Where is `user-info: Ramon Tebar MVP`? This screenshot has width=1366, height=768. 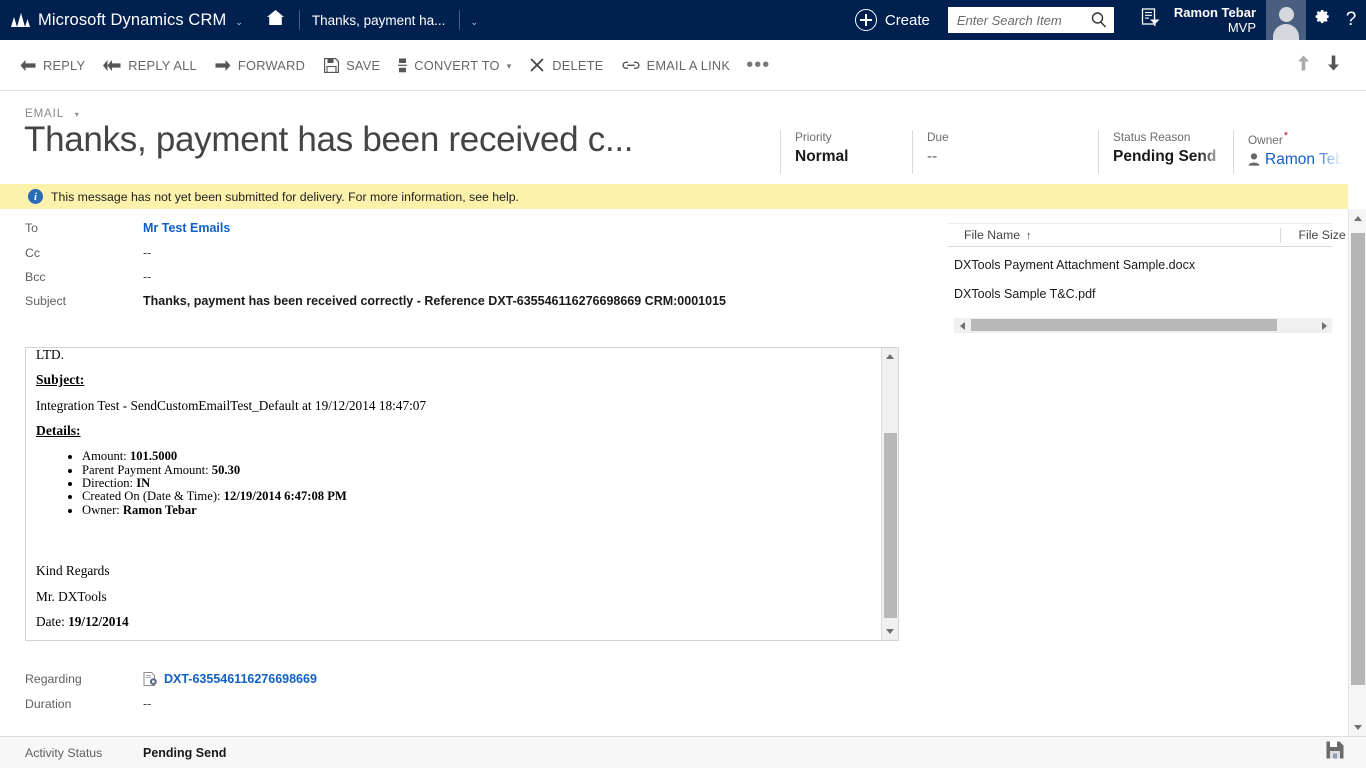 user-info: Ramon Tebar MVP is located at coordinates (1215, 20).